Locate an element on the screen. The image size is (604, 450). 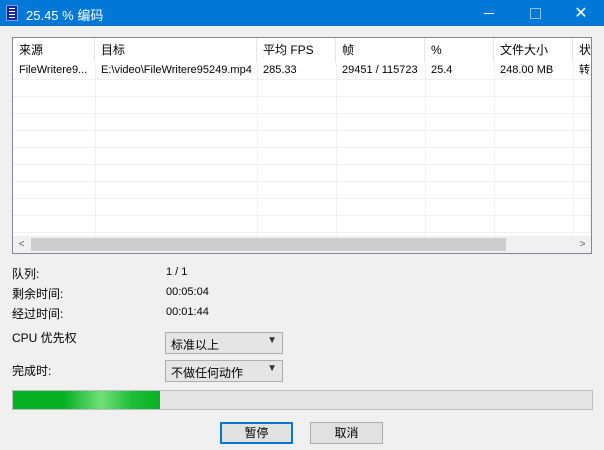
remaining-time-value: 00:05:04 is located at coordinates (187, 292).